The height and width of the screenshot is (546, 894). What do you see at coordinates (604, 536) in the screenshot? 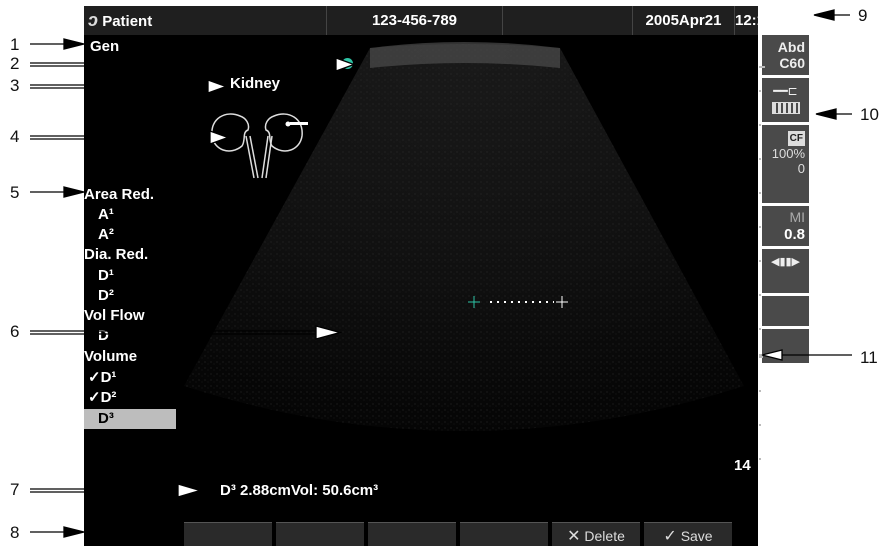
I see `delete-label: Delete` at bounding box center [604, 536].